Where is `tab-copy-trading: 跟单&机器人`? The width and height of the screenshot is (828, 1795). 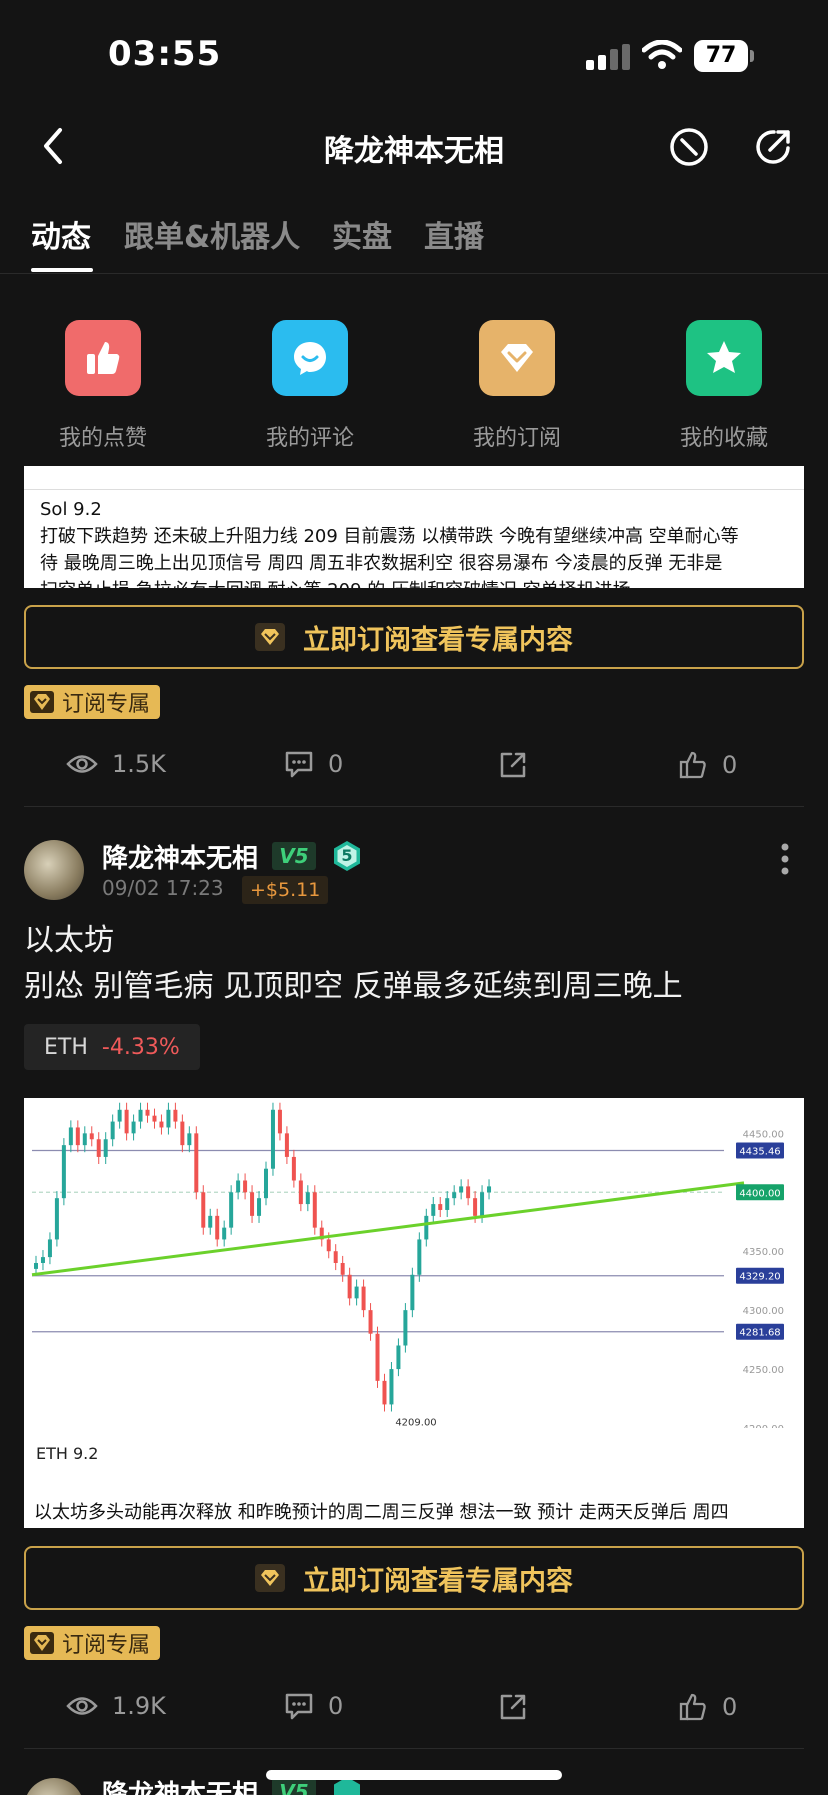 tab-copy-trading: 跟单&机器人 is located at coordinates (212, 234).